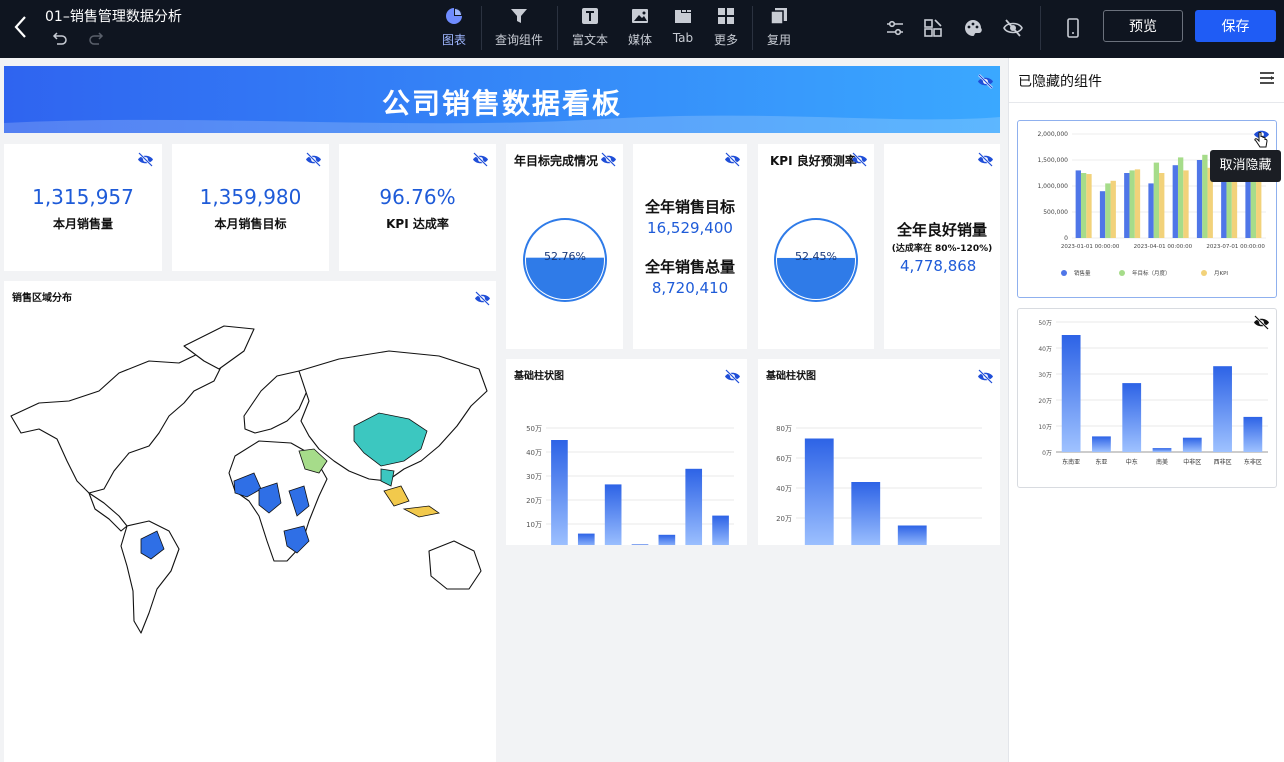  What do you see at coordinates (60, 39) in the screenshot?
I see `undo-icon` at bounding box center [60, 39].